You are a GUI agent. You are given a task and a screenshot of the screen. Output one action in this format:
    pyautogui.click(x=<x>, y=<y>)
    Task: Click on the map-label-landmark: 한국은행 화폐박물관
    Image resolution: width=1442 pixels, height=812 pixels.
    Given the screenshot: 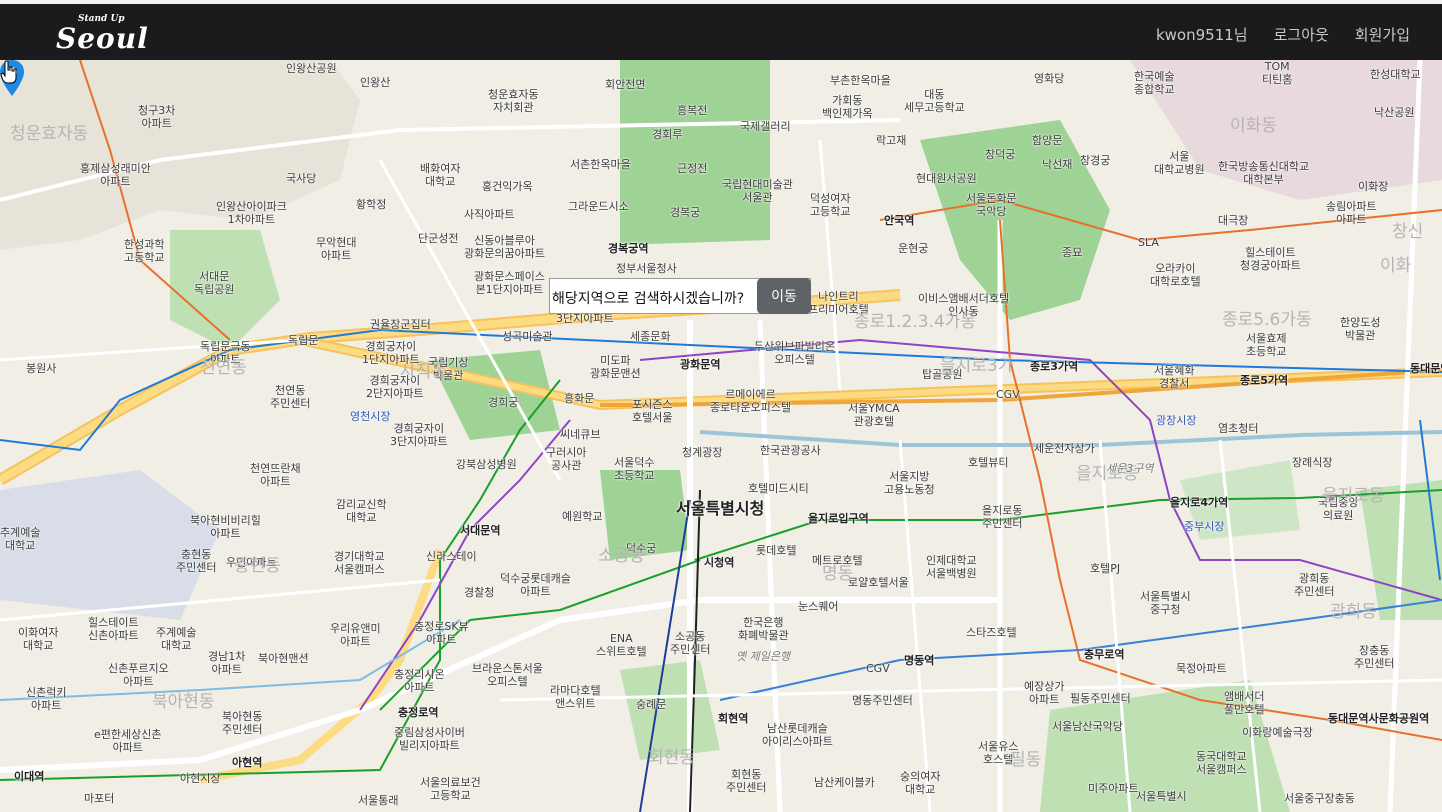 What is the action you would take?
    pyautogui.click(x=763, y=629)
    